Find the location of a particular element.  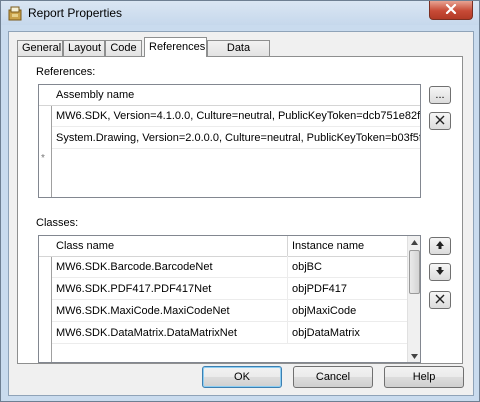

tab-code: Code is located at coordinates (123, 48).